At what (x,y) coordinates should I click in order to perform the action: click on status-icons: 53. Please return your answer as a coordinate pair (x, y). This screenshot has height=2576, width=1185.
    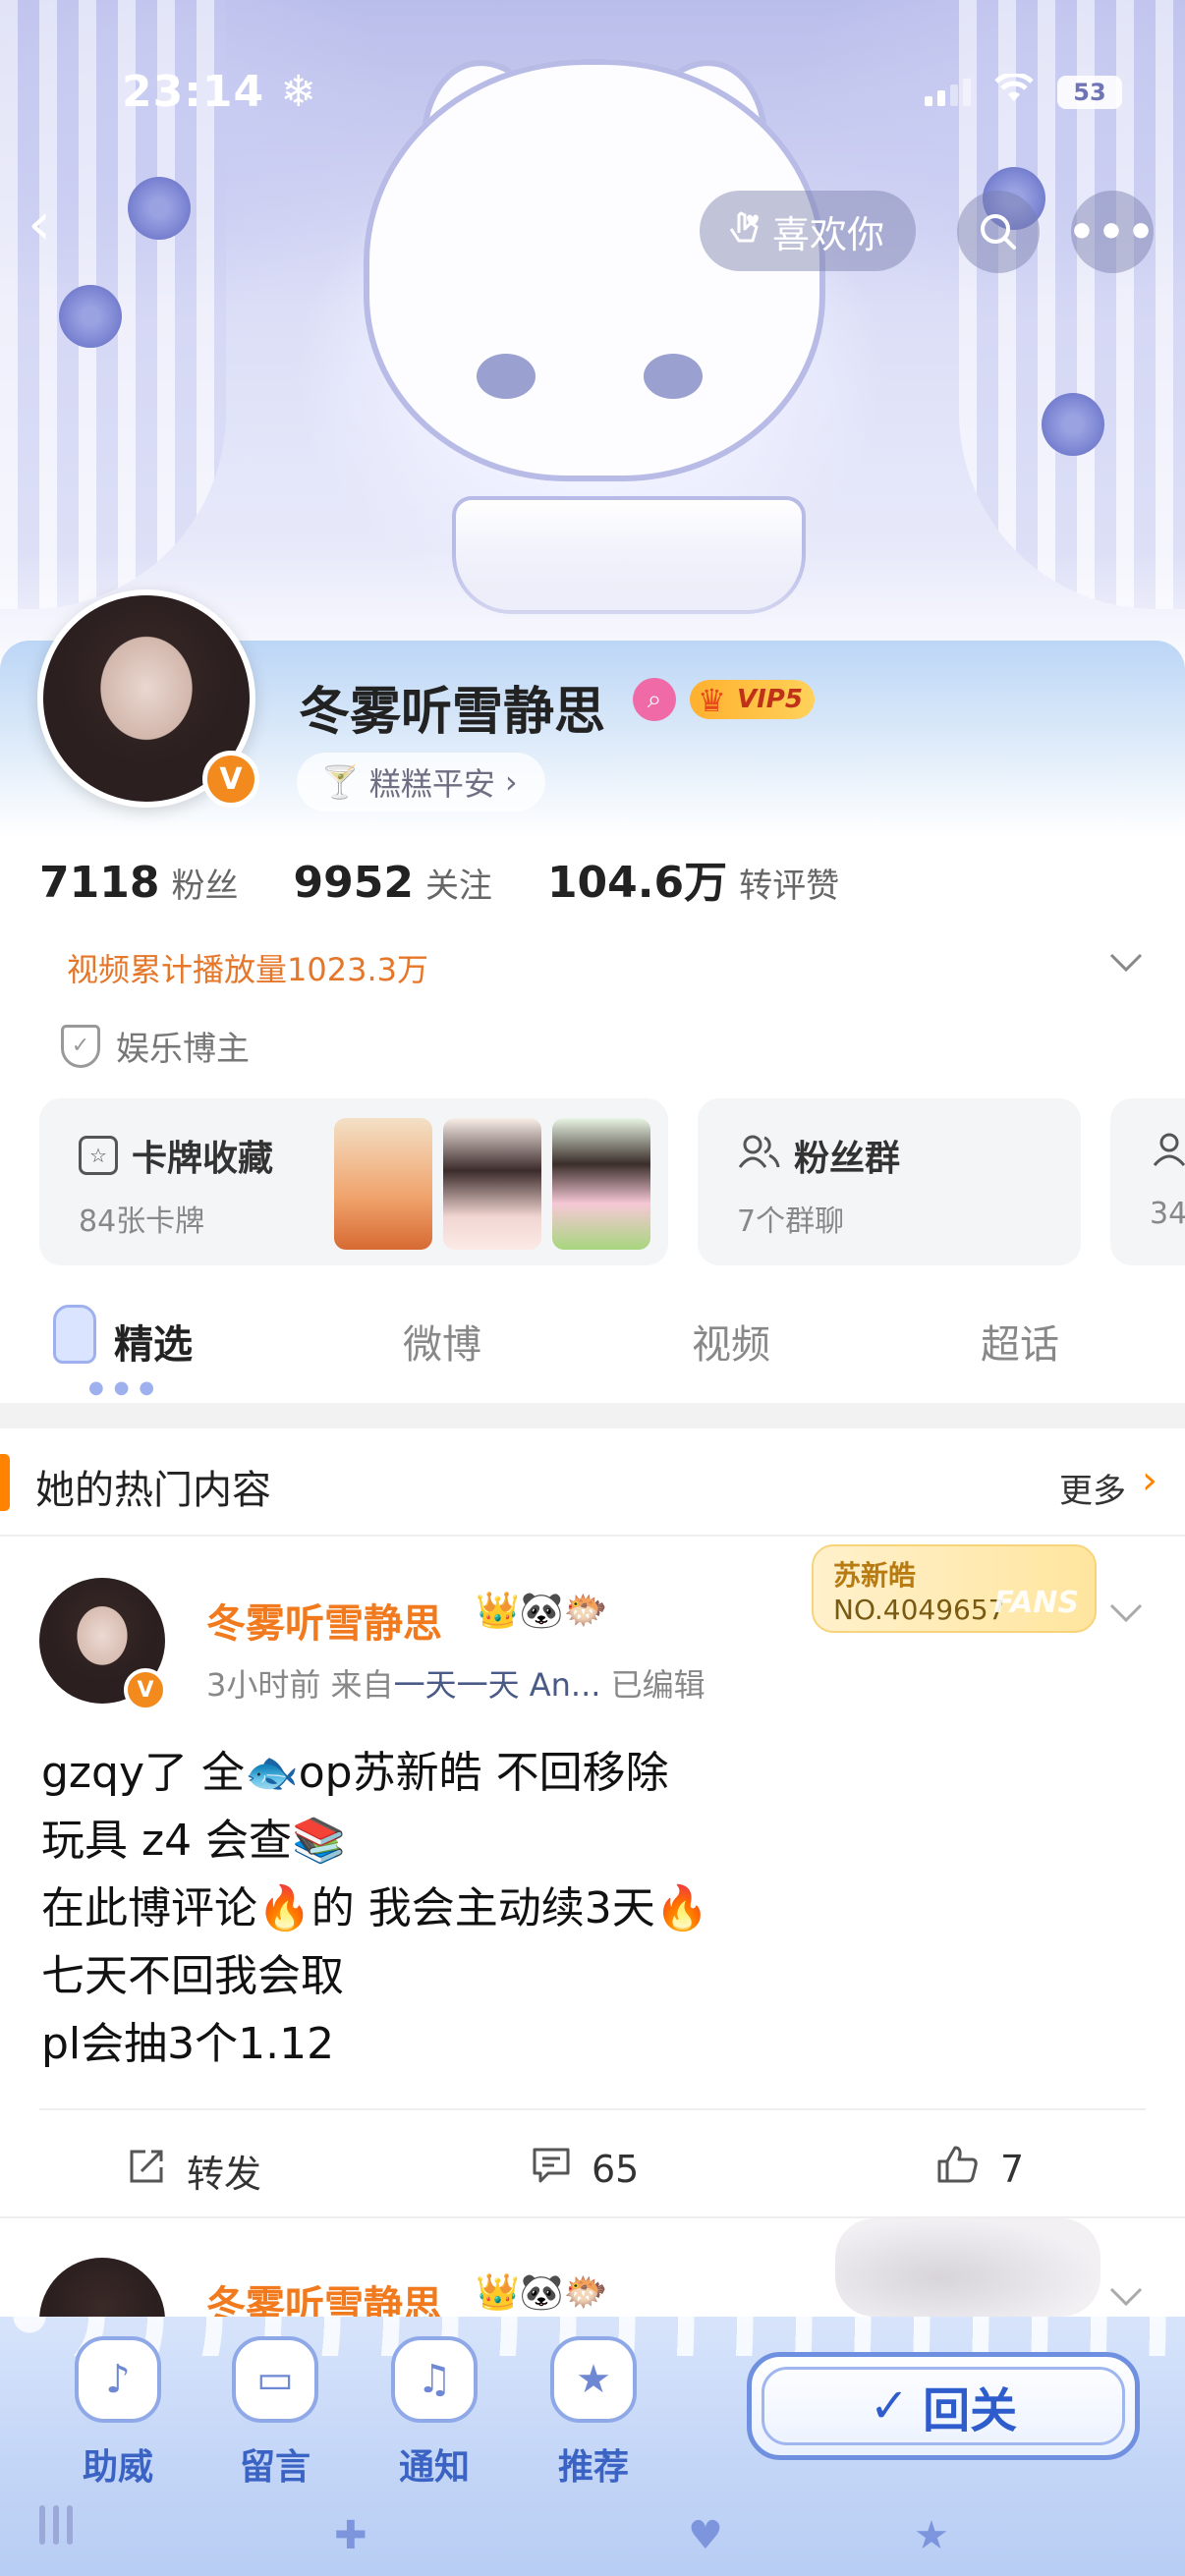
    Looking at the image, I should click on (1024, 92).